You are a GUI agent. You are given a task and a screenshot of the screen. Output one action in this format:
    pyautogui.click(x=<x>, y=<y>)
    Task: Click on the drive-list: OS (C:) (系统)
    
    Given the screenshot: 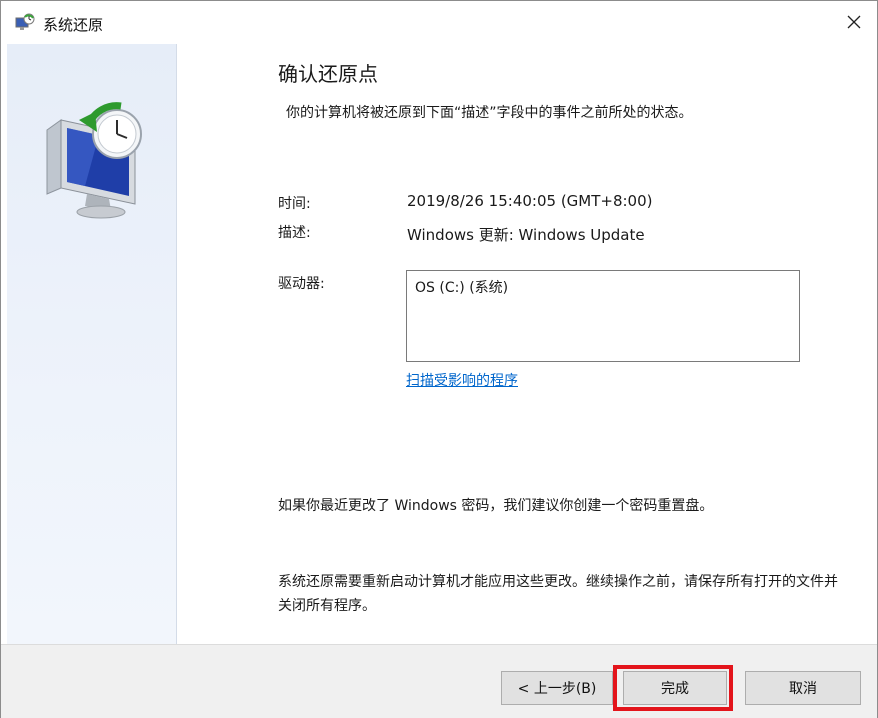 What is the action you would take?
    pyautogui.click(x=603, y=316)
    